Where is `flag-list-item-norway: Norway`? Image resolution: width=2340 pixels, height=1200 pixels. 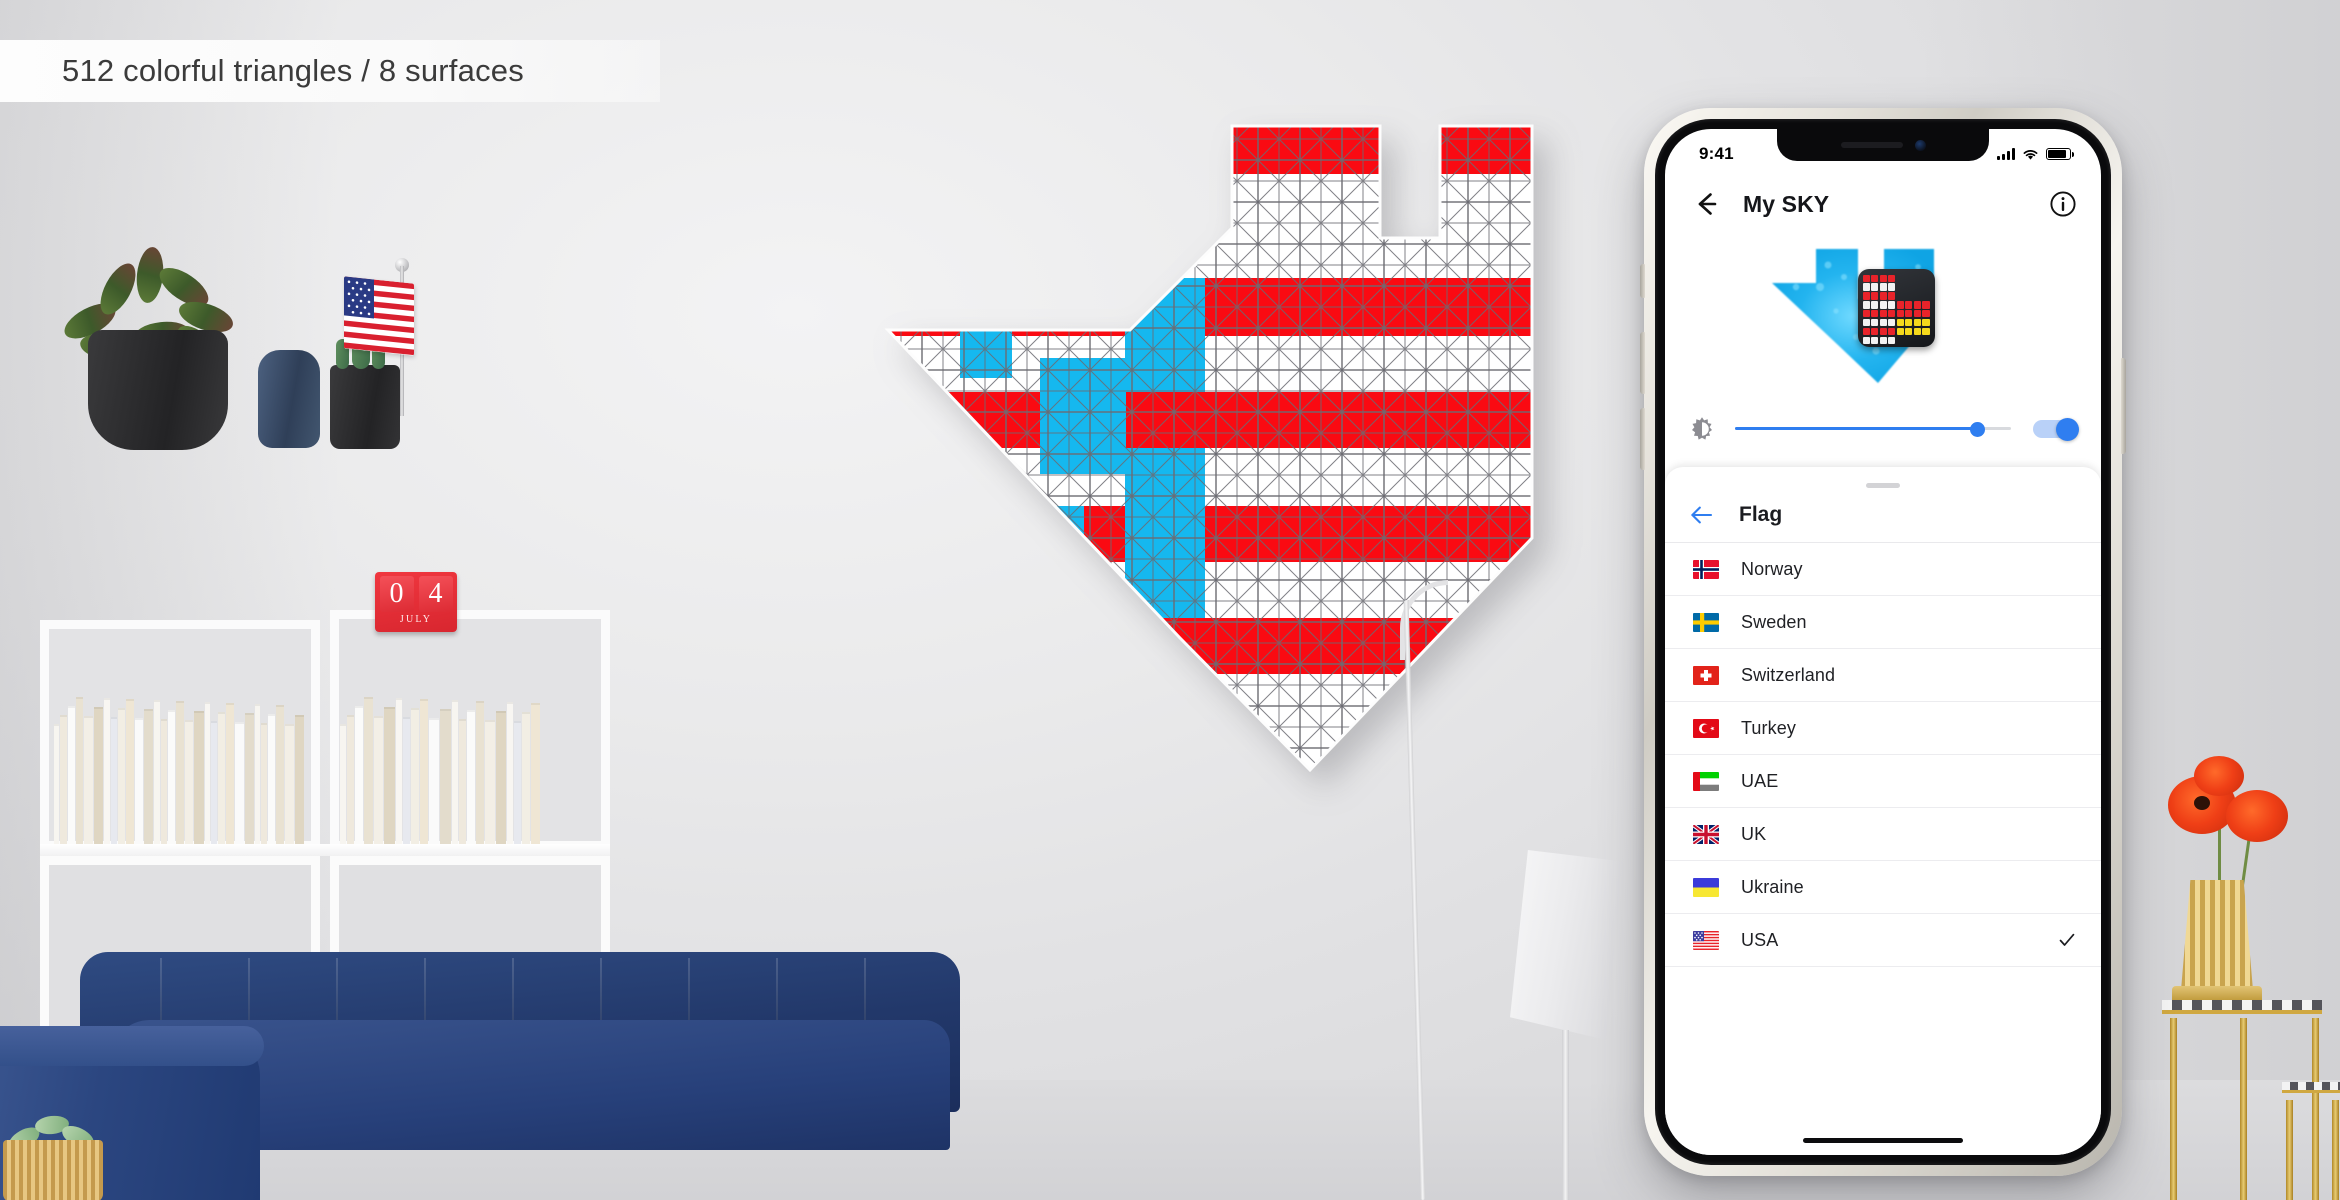
flag-list-item-norway: Norway is located at coordinates (1883, 569).